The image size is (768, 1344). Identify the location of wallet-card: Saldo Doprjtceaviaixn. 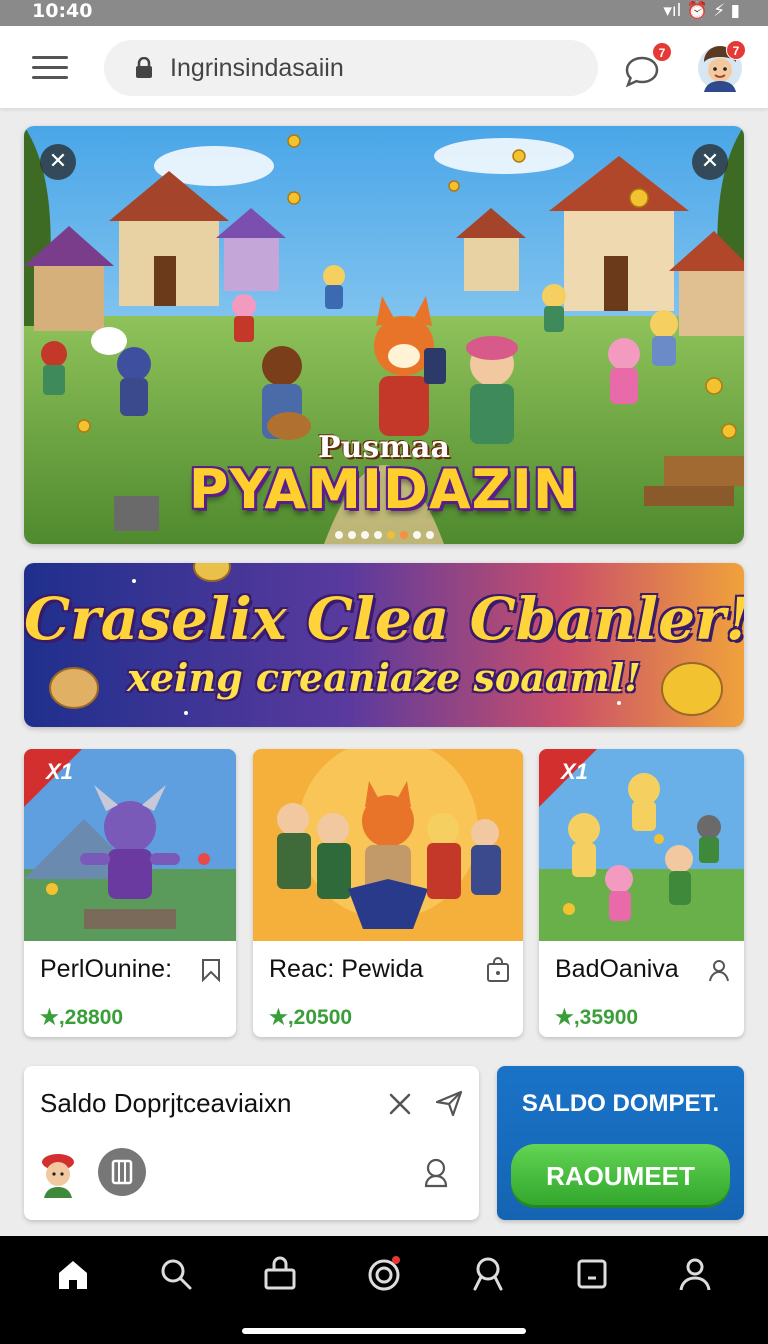
(251, 1143).